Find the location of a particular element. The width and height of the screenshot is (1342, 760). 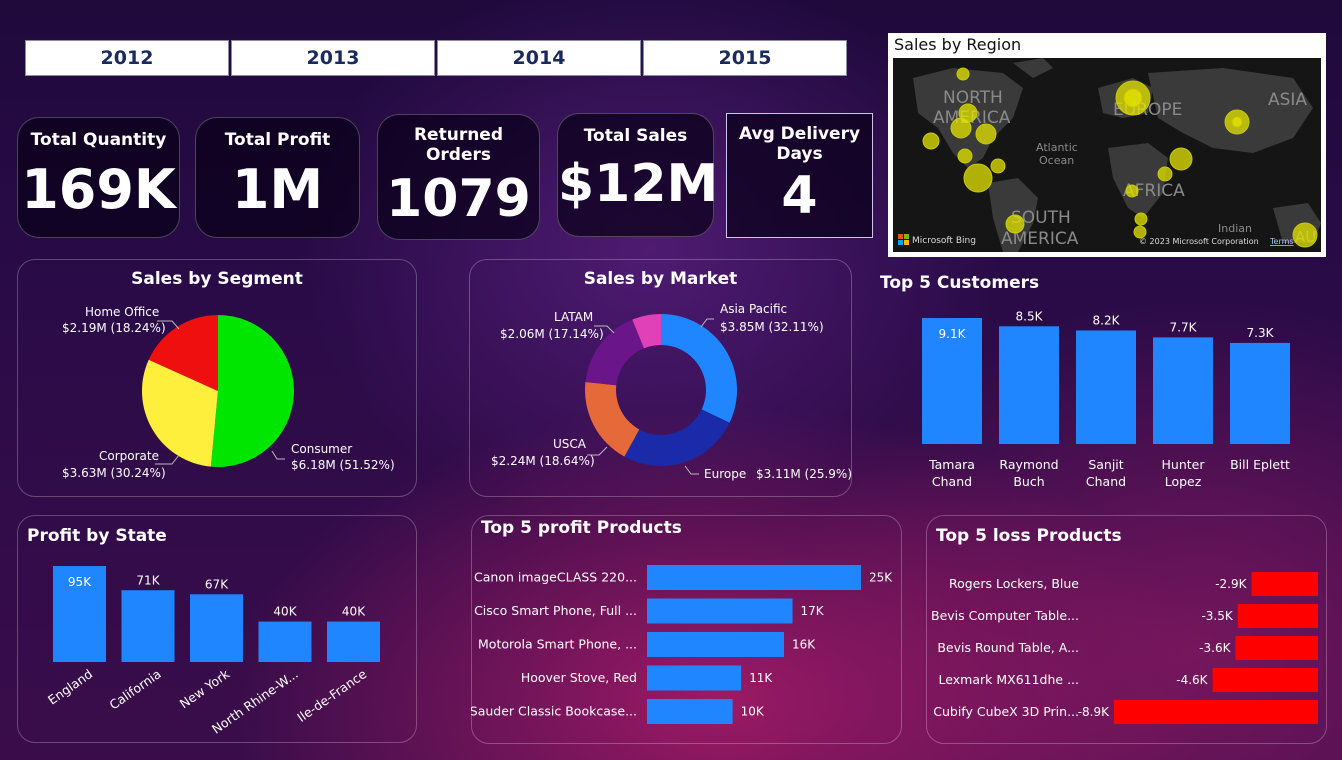

year-2012-button: 2012 is located at coordinates (127, 58).